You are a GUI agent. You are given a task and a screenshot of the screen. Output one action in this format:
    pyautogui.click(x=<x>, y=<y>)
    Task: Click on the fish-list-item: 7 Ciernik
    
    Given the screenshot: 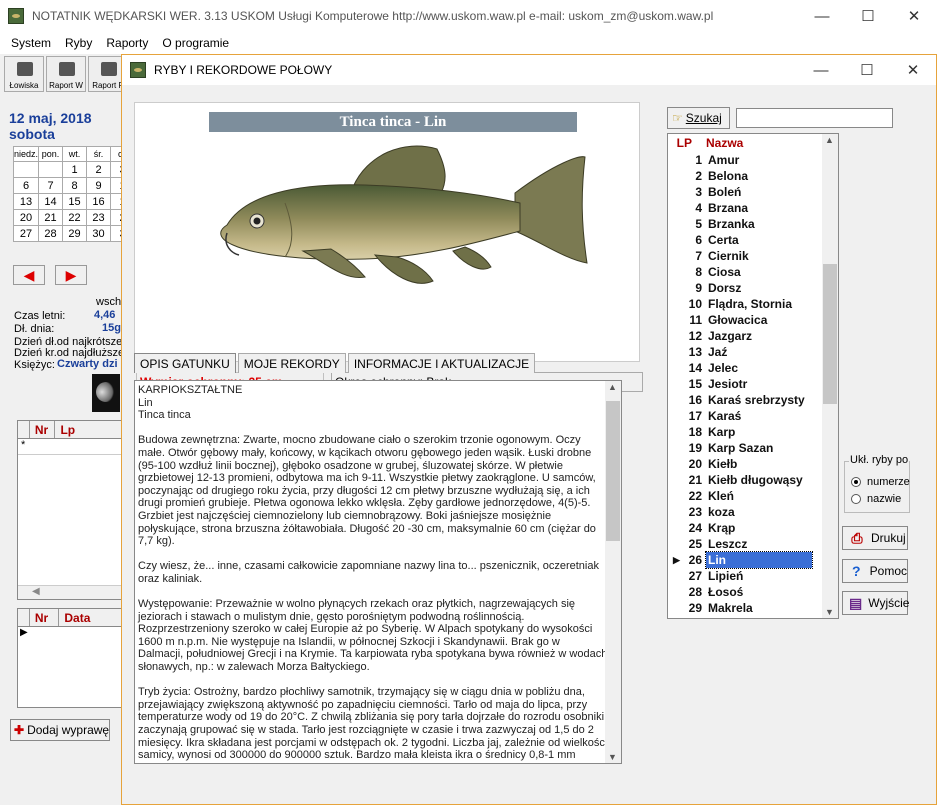 What is the action you would take?
    pyautogui.click(x=753, y=256)
    